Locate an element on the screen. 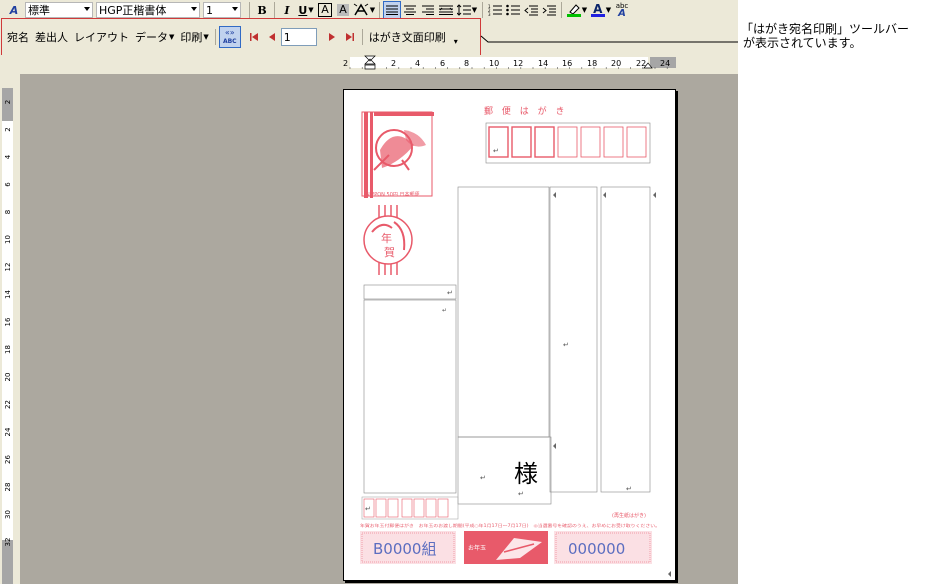 This screenshot has height=584, width=932. decrease-indent-button is located at coordinates (531, 10).